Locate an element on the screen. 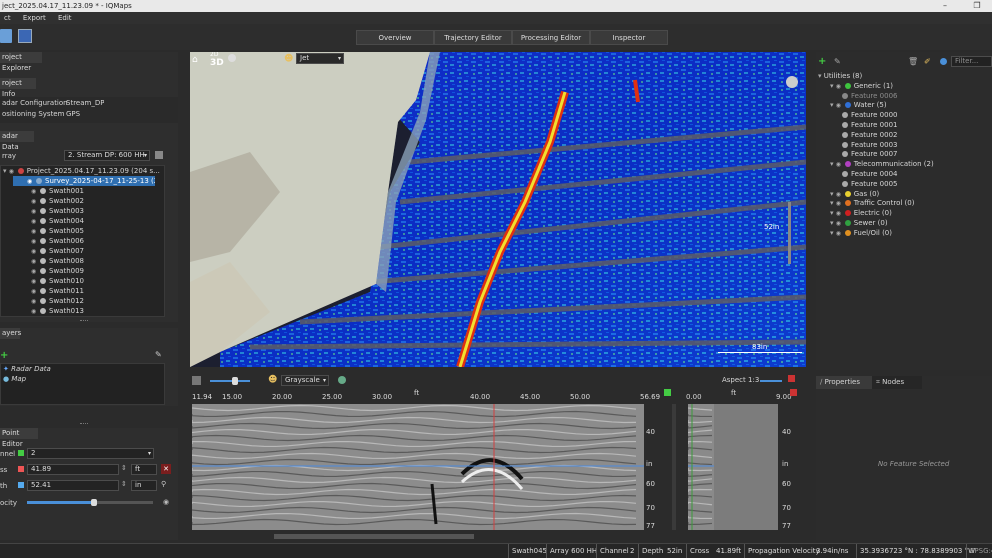  cross-section-view is located at coordinates (733, 467).